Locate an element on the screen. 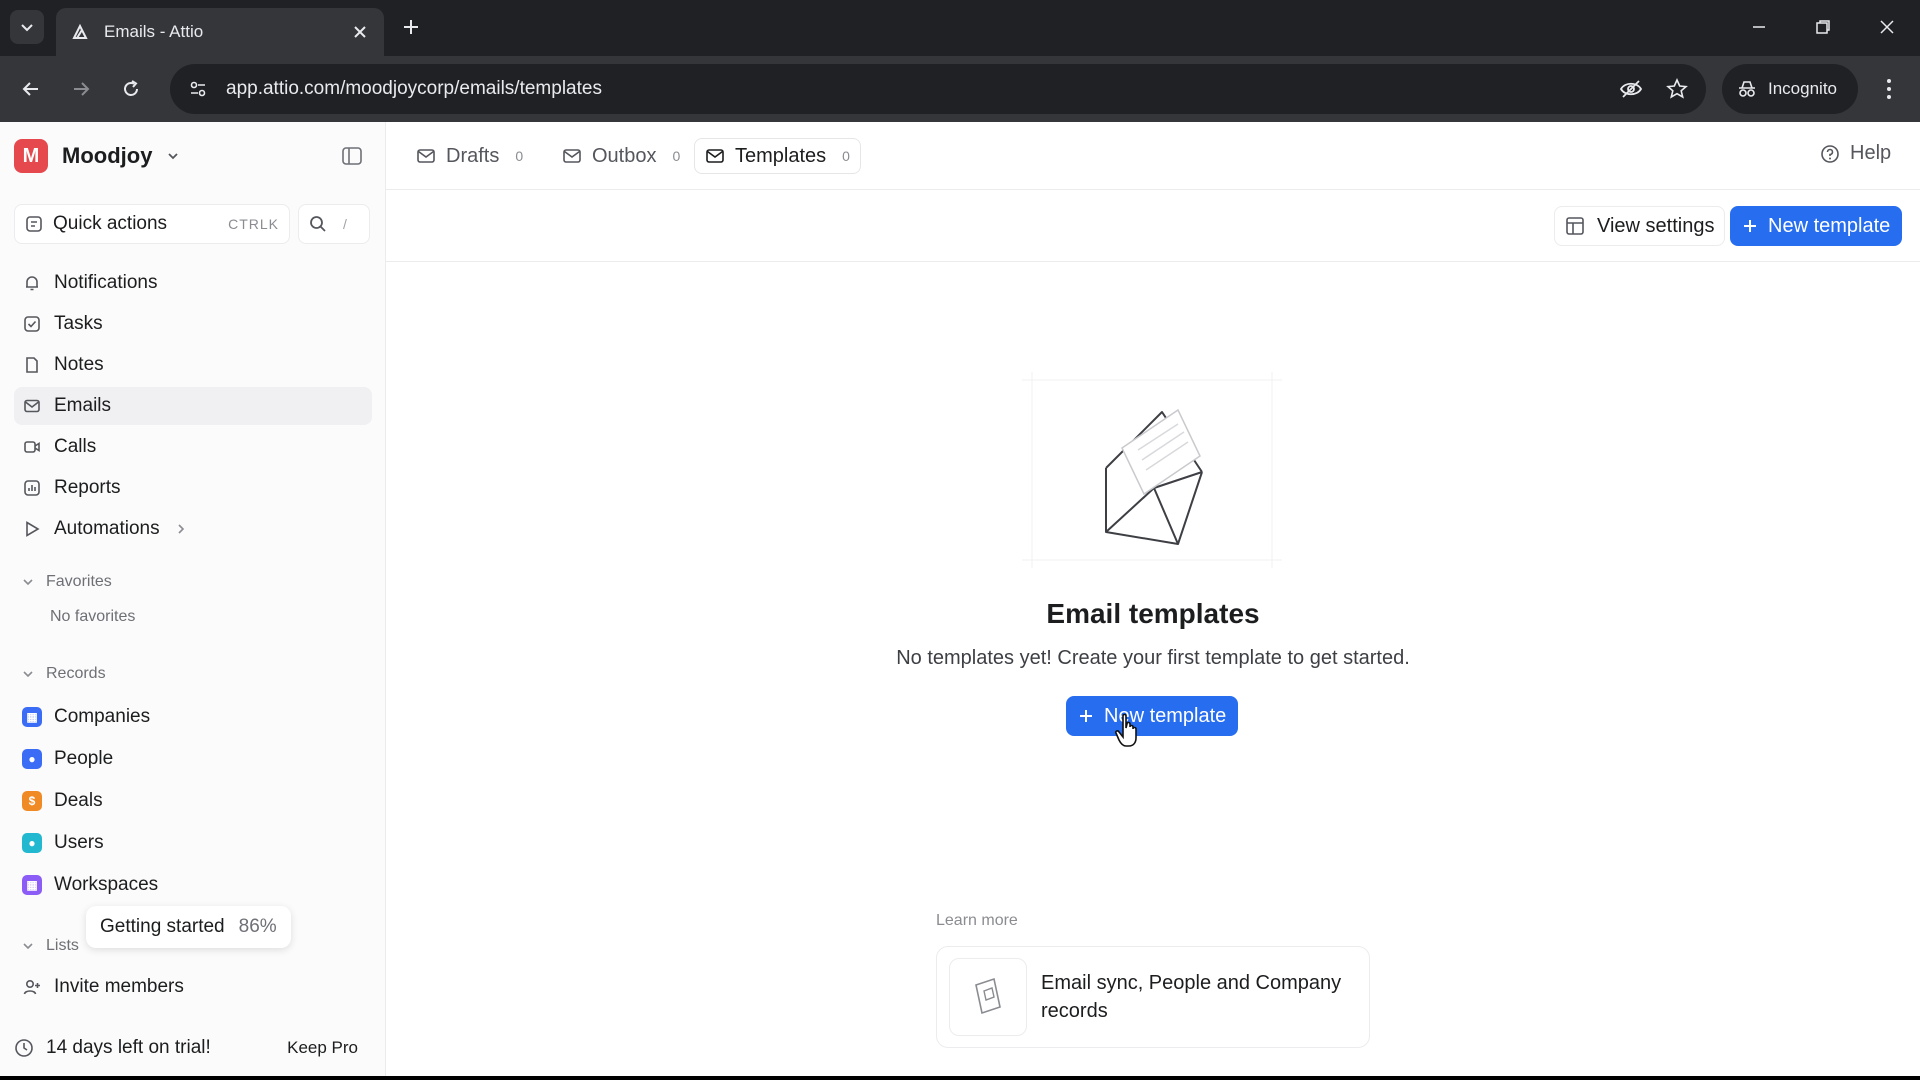 The width and height of the screenshot is (1920, 1080). back-icon is located at coordinates (31, 89).